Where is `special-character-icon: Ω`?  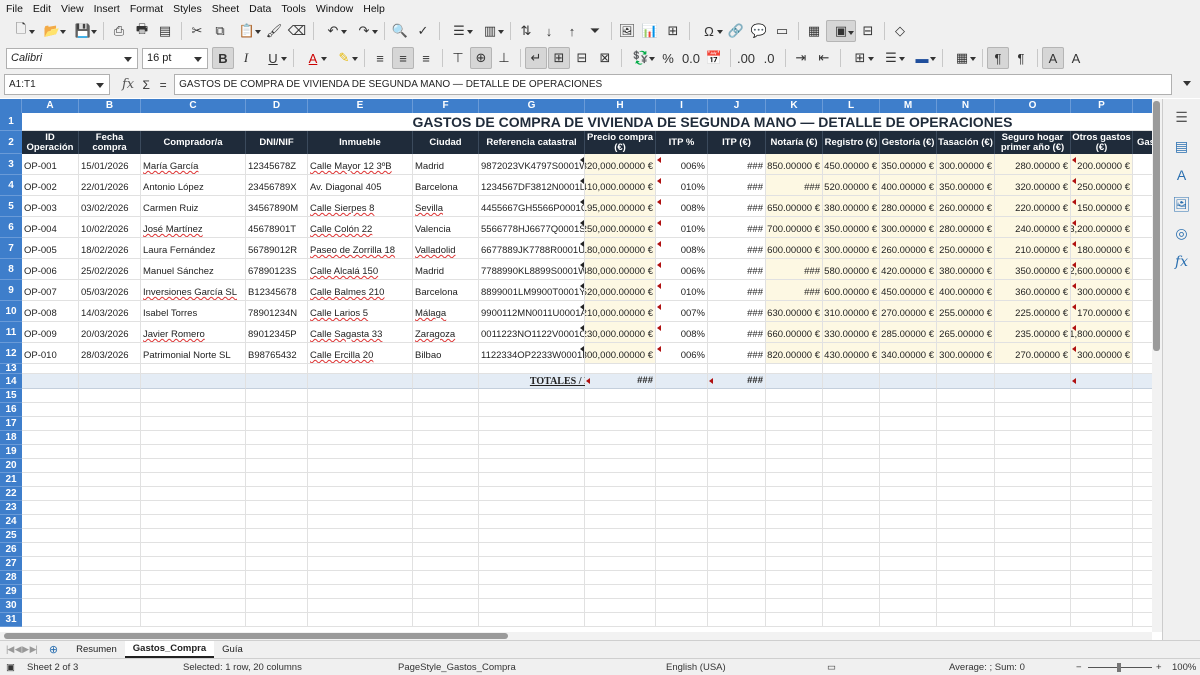
special-character-icon: Ω is located at coordinates (709, 31).